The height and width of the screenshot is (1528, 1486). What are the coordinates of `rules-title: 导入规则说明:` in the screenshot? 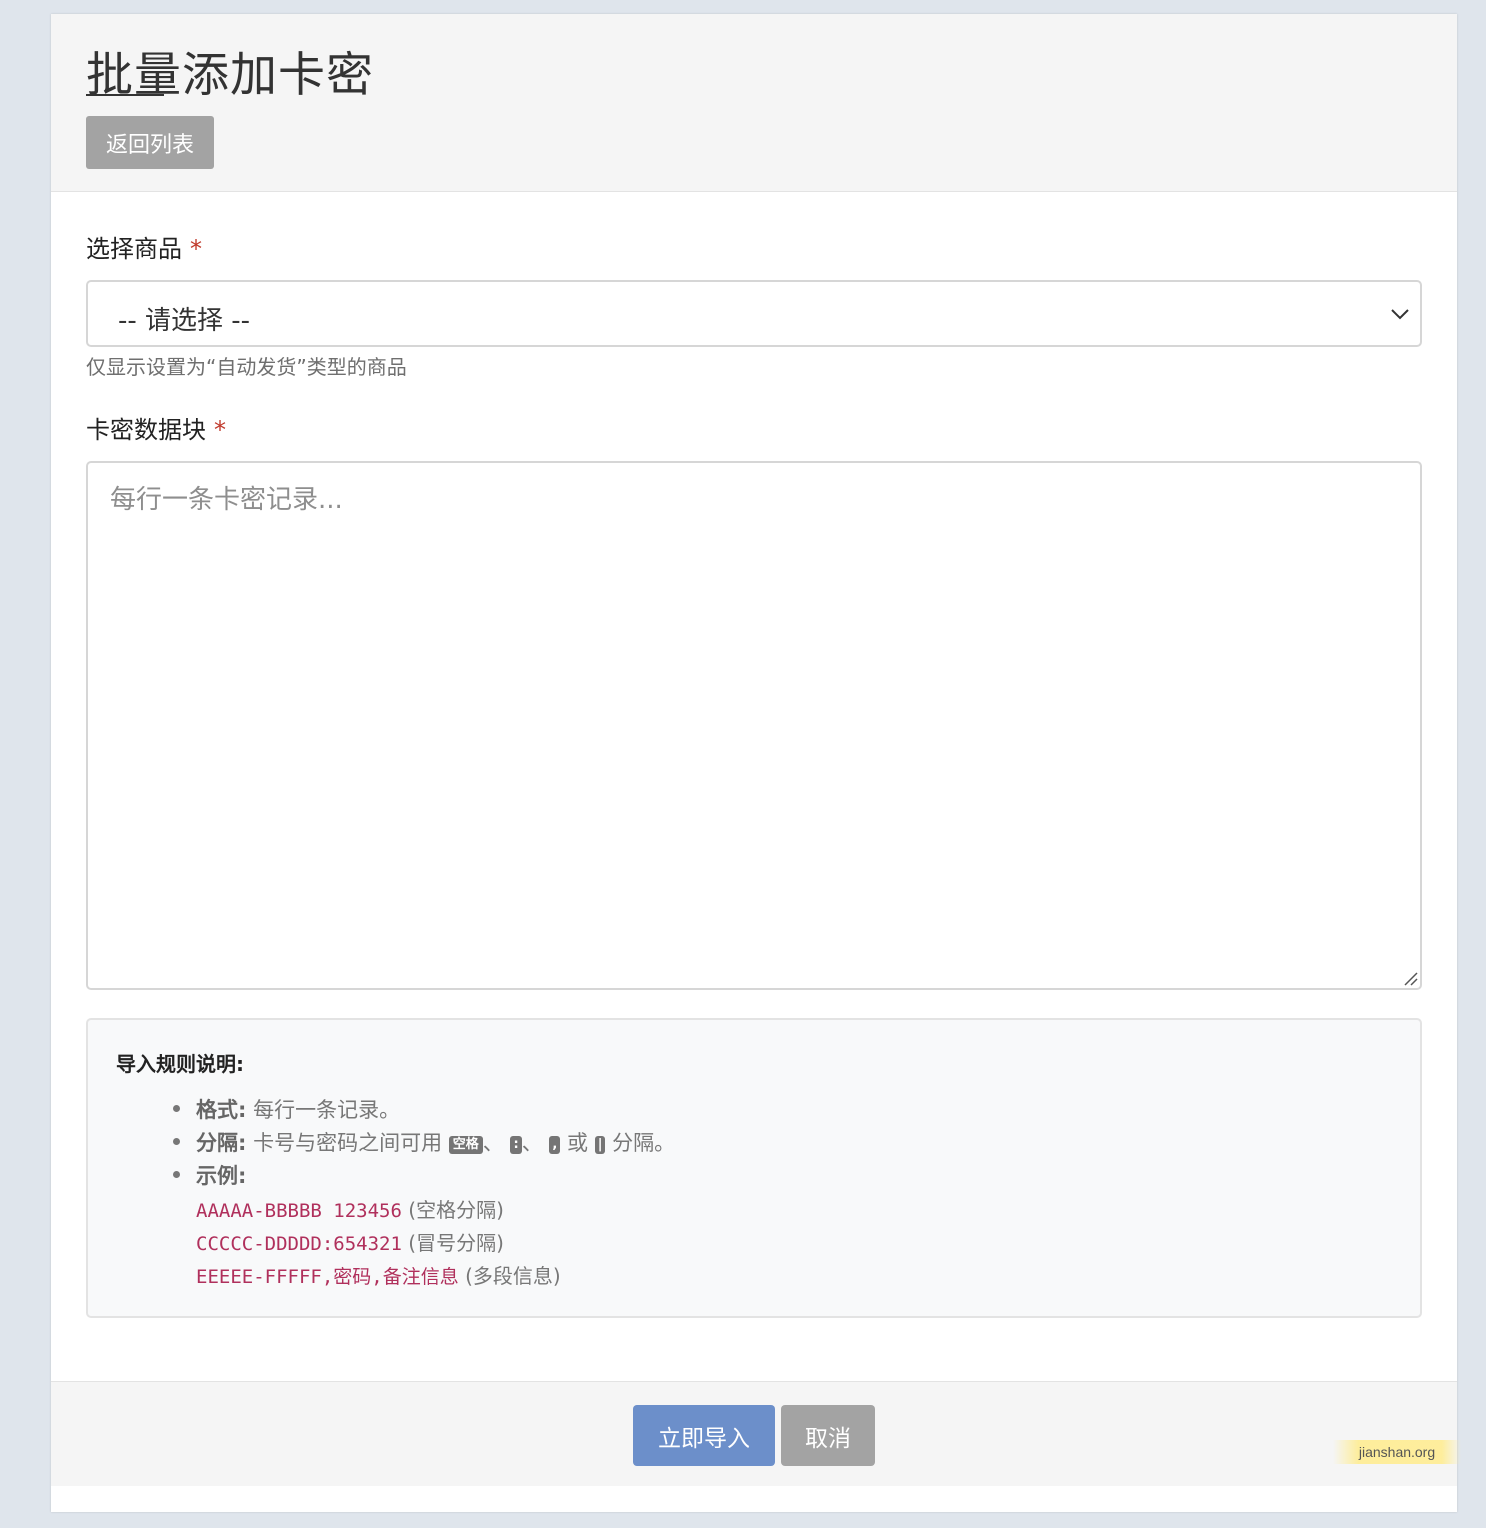 It's located at (180, 1064).